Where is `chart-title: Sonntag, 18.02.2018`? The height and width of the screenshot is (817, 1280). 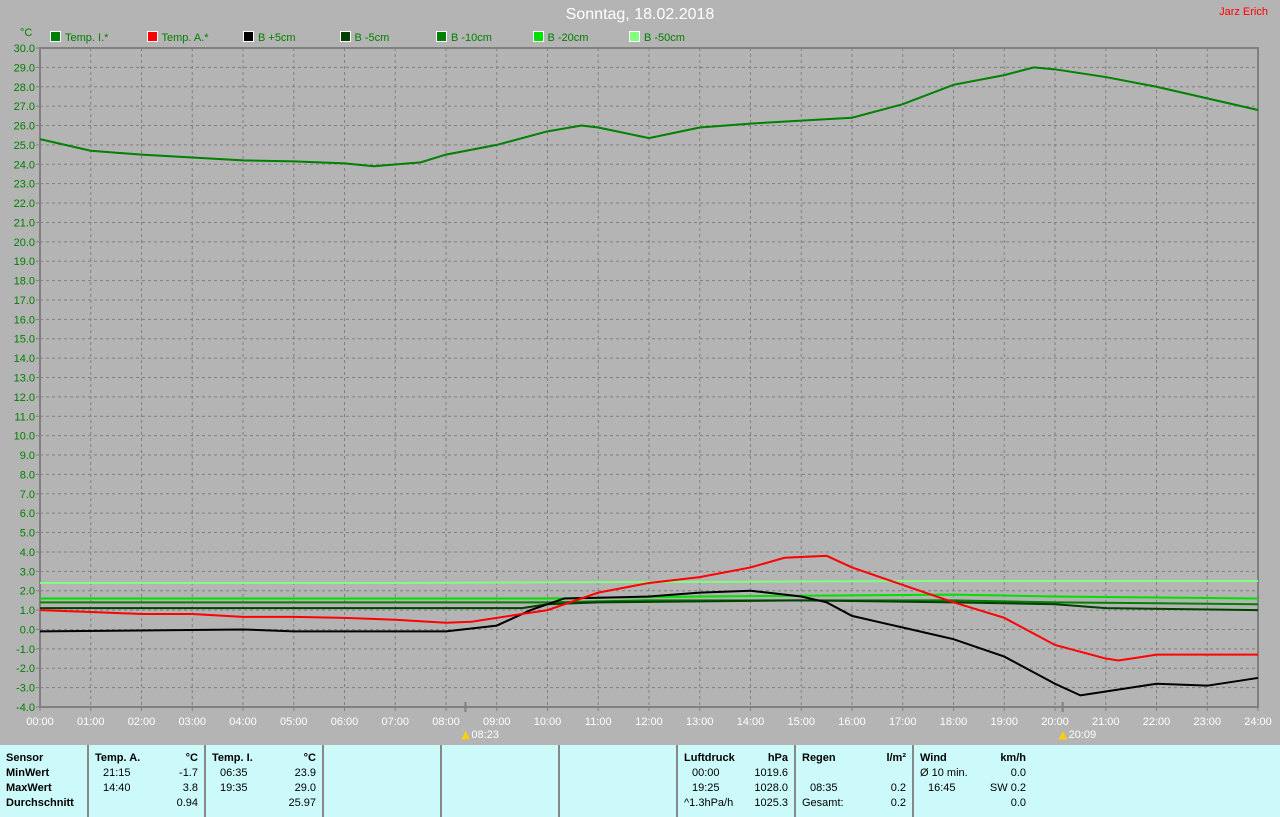 chart-title: Sonntag, 18.02.2018 is located at coordinates (640, 14).